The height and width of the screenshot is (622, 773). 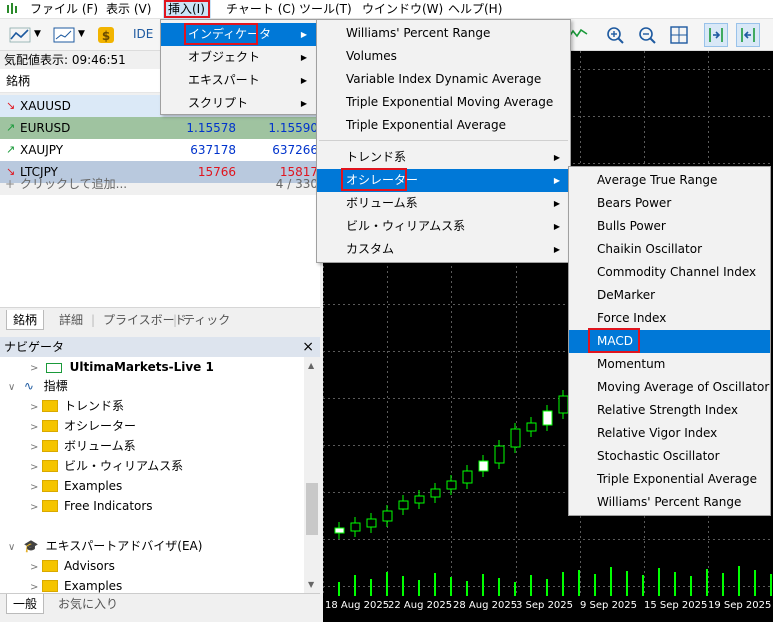 What do you see at coordinates (615, 35) in the screenshot?
I see `zoom-in-icon` at bounding box center [615, 35].